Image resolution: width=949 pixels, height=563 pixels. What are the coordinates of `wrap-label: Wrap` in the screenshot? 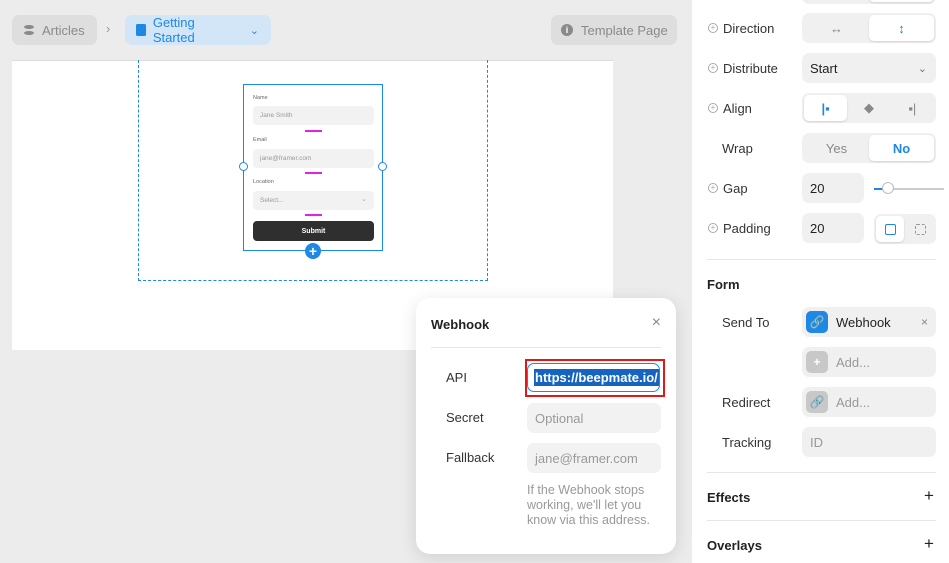 It's located at (737, 148).